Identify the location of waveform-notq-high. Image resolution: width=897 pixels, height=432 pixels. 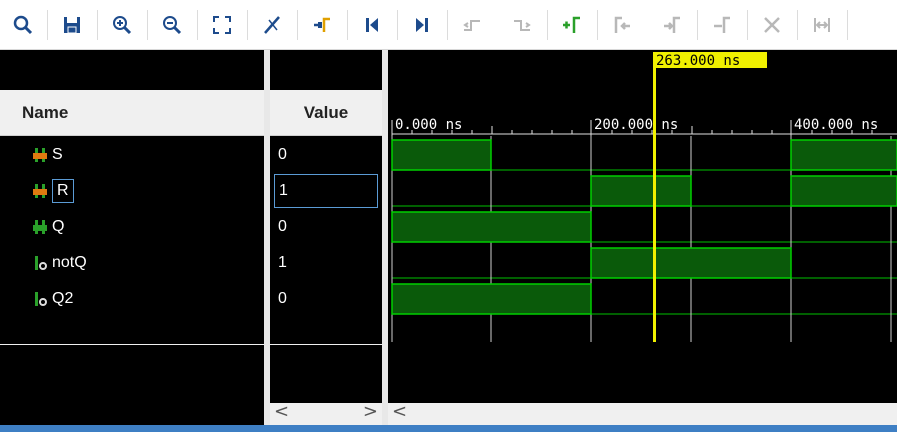
(691, 263).